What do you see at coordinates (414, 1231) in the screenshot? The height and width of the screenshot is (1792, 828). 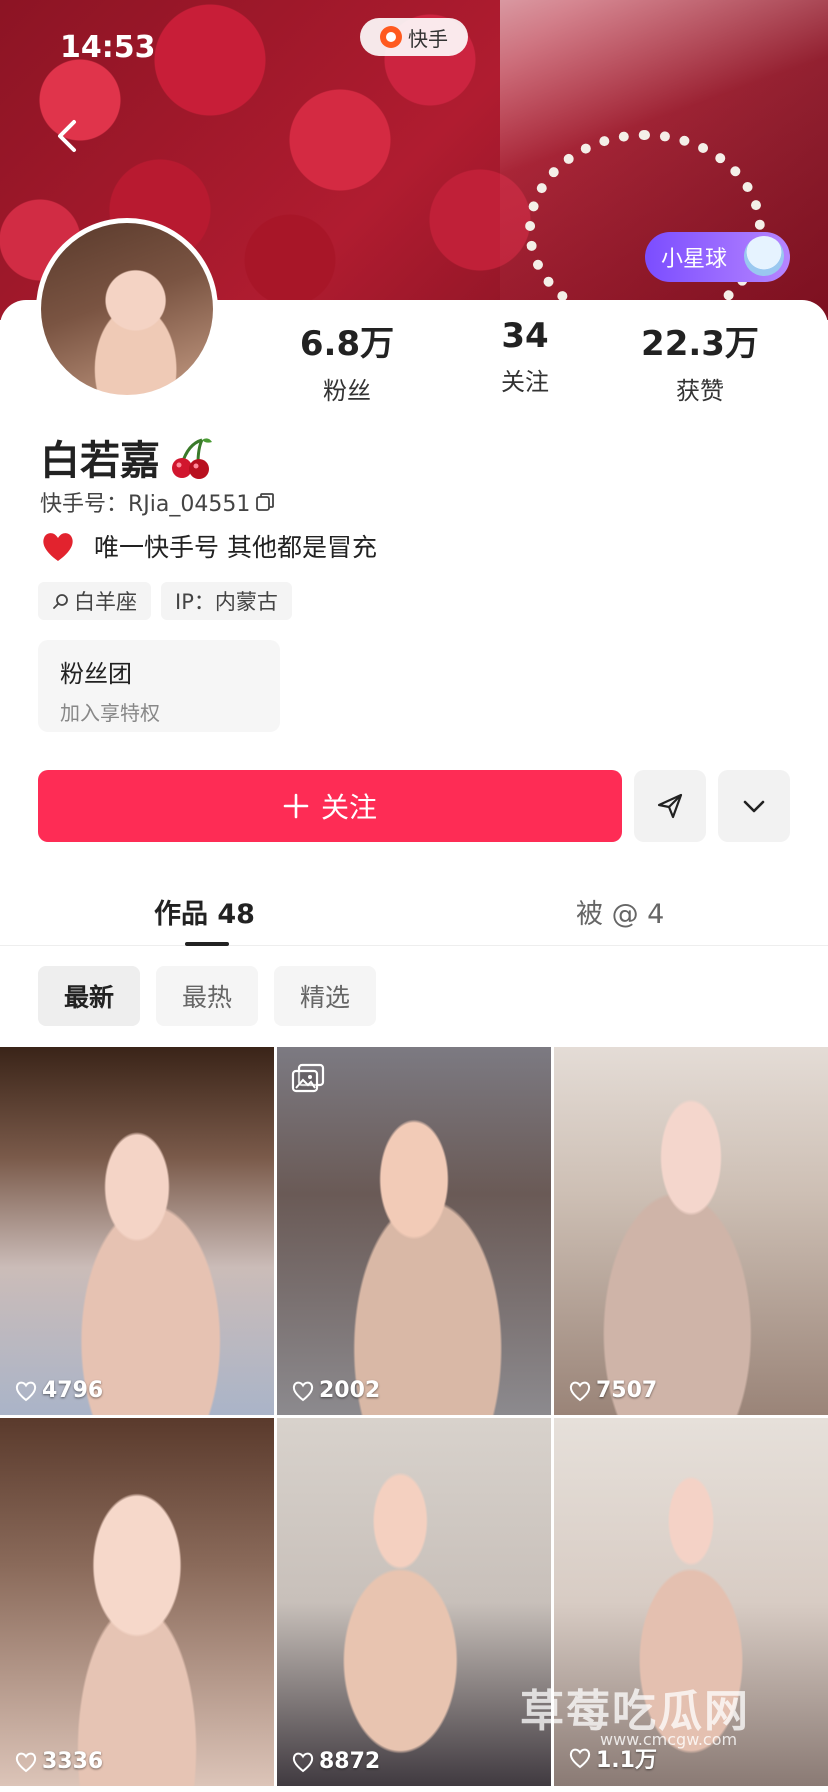 I see `video-thumbnail: 2002` at bounding box center [414, 1231].